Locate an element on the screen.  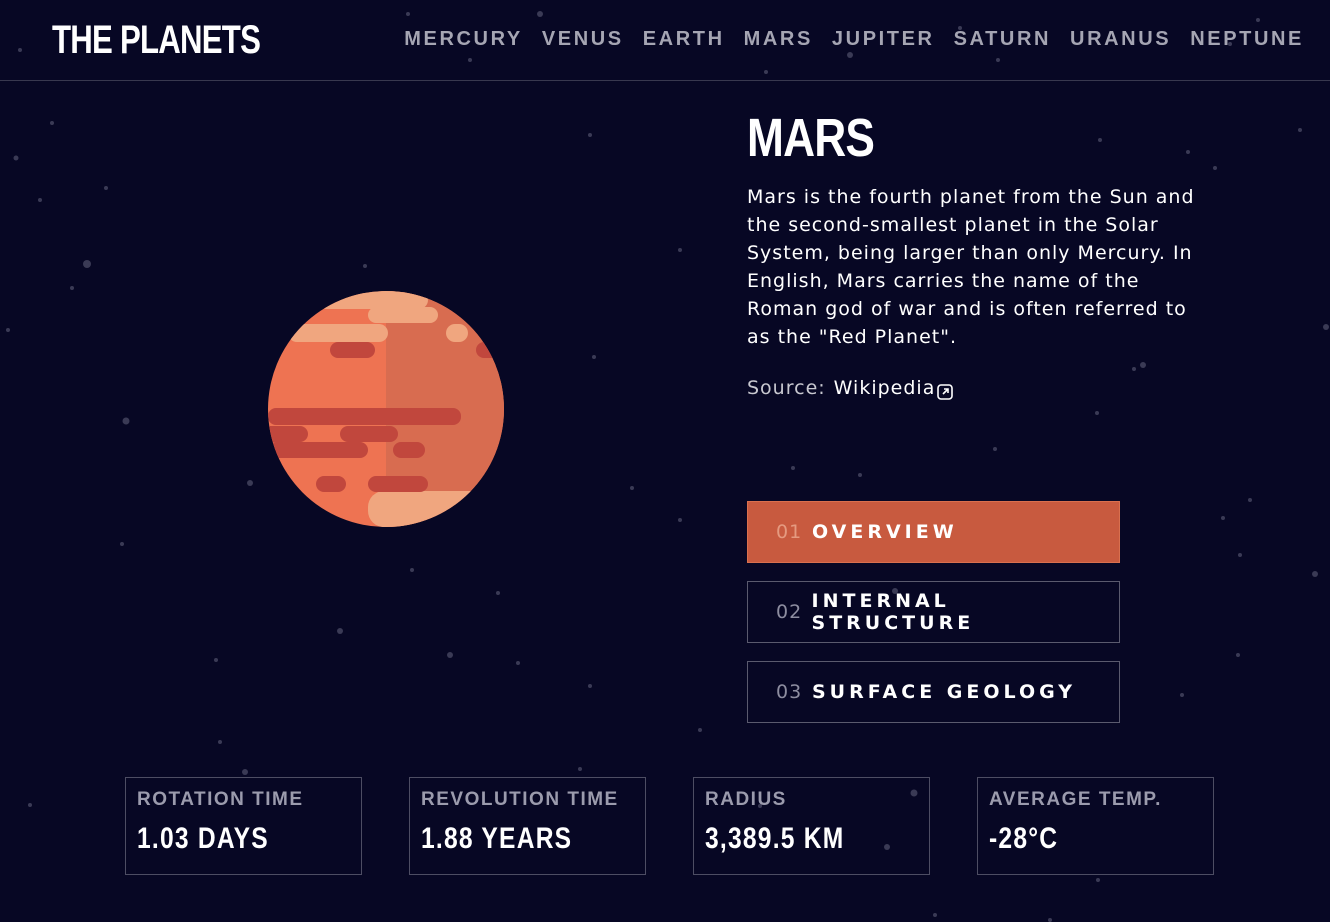
stat-average-temp: AVERAGE TEMP. -28°C is located at coordinates (1095, 826).